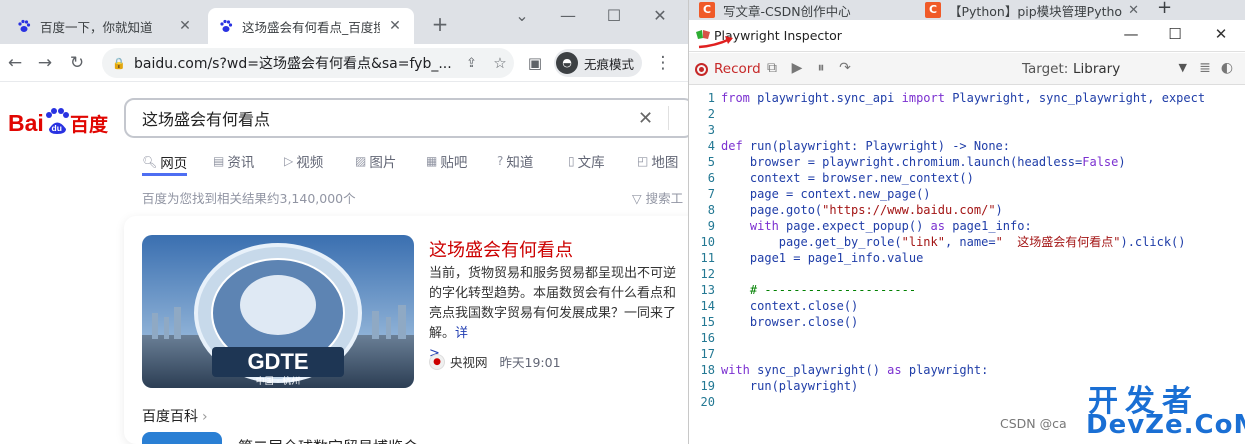 Image resolution: width=1245 pixels, height=444 pixels. I want to click on share-icon: ⇪, so click(476, 63).